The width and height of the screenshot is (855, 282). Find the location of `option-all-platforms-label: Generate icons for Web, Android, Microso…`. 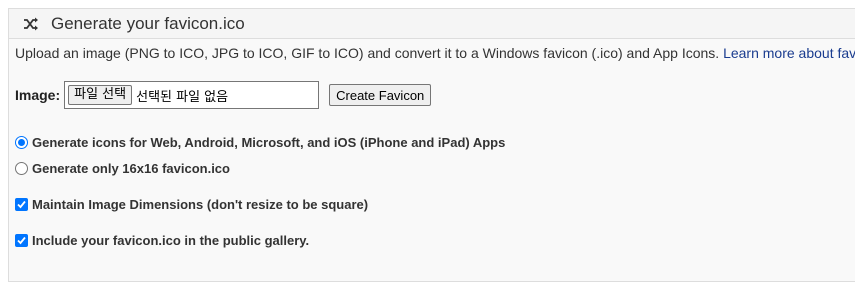

option-all-platforms-label: Generate icons for Web, Android, Microso… is located at coordinates (269, 142).